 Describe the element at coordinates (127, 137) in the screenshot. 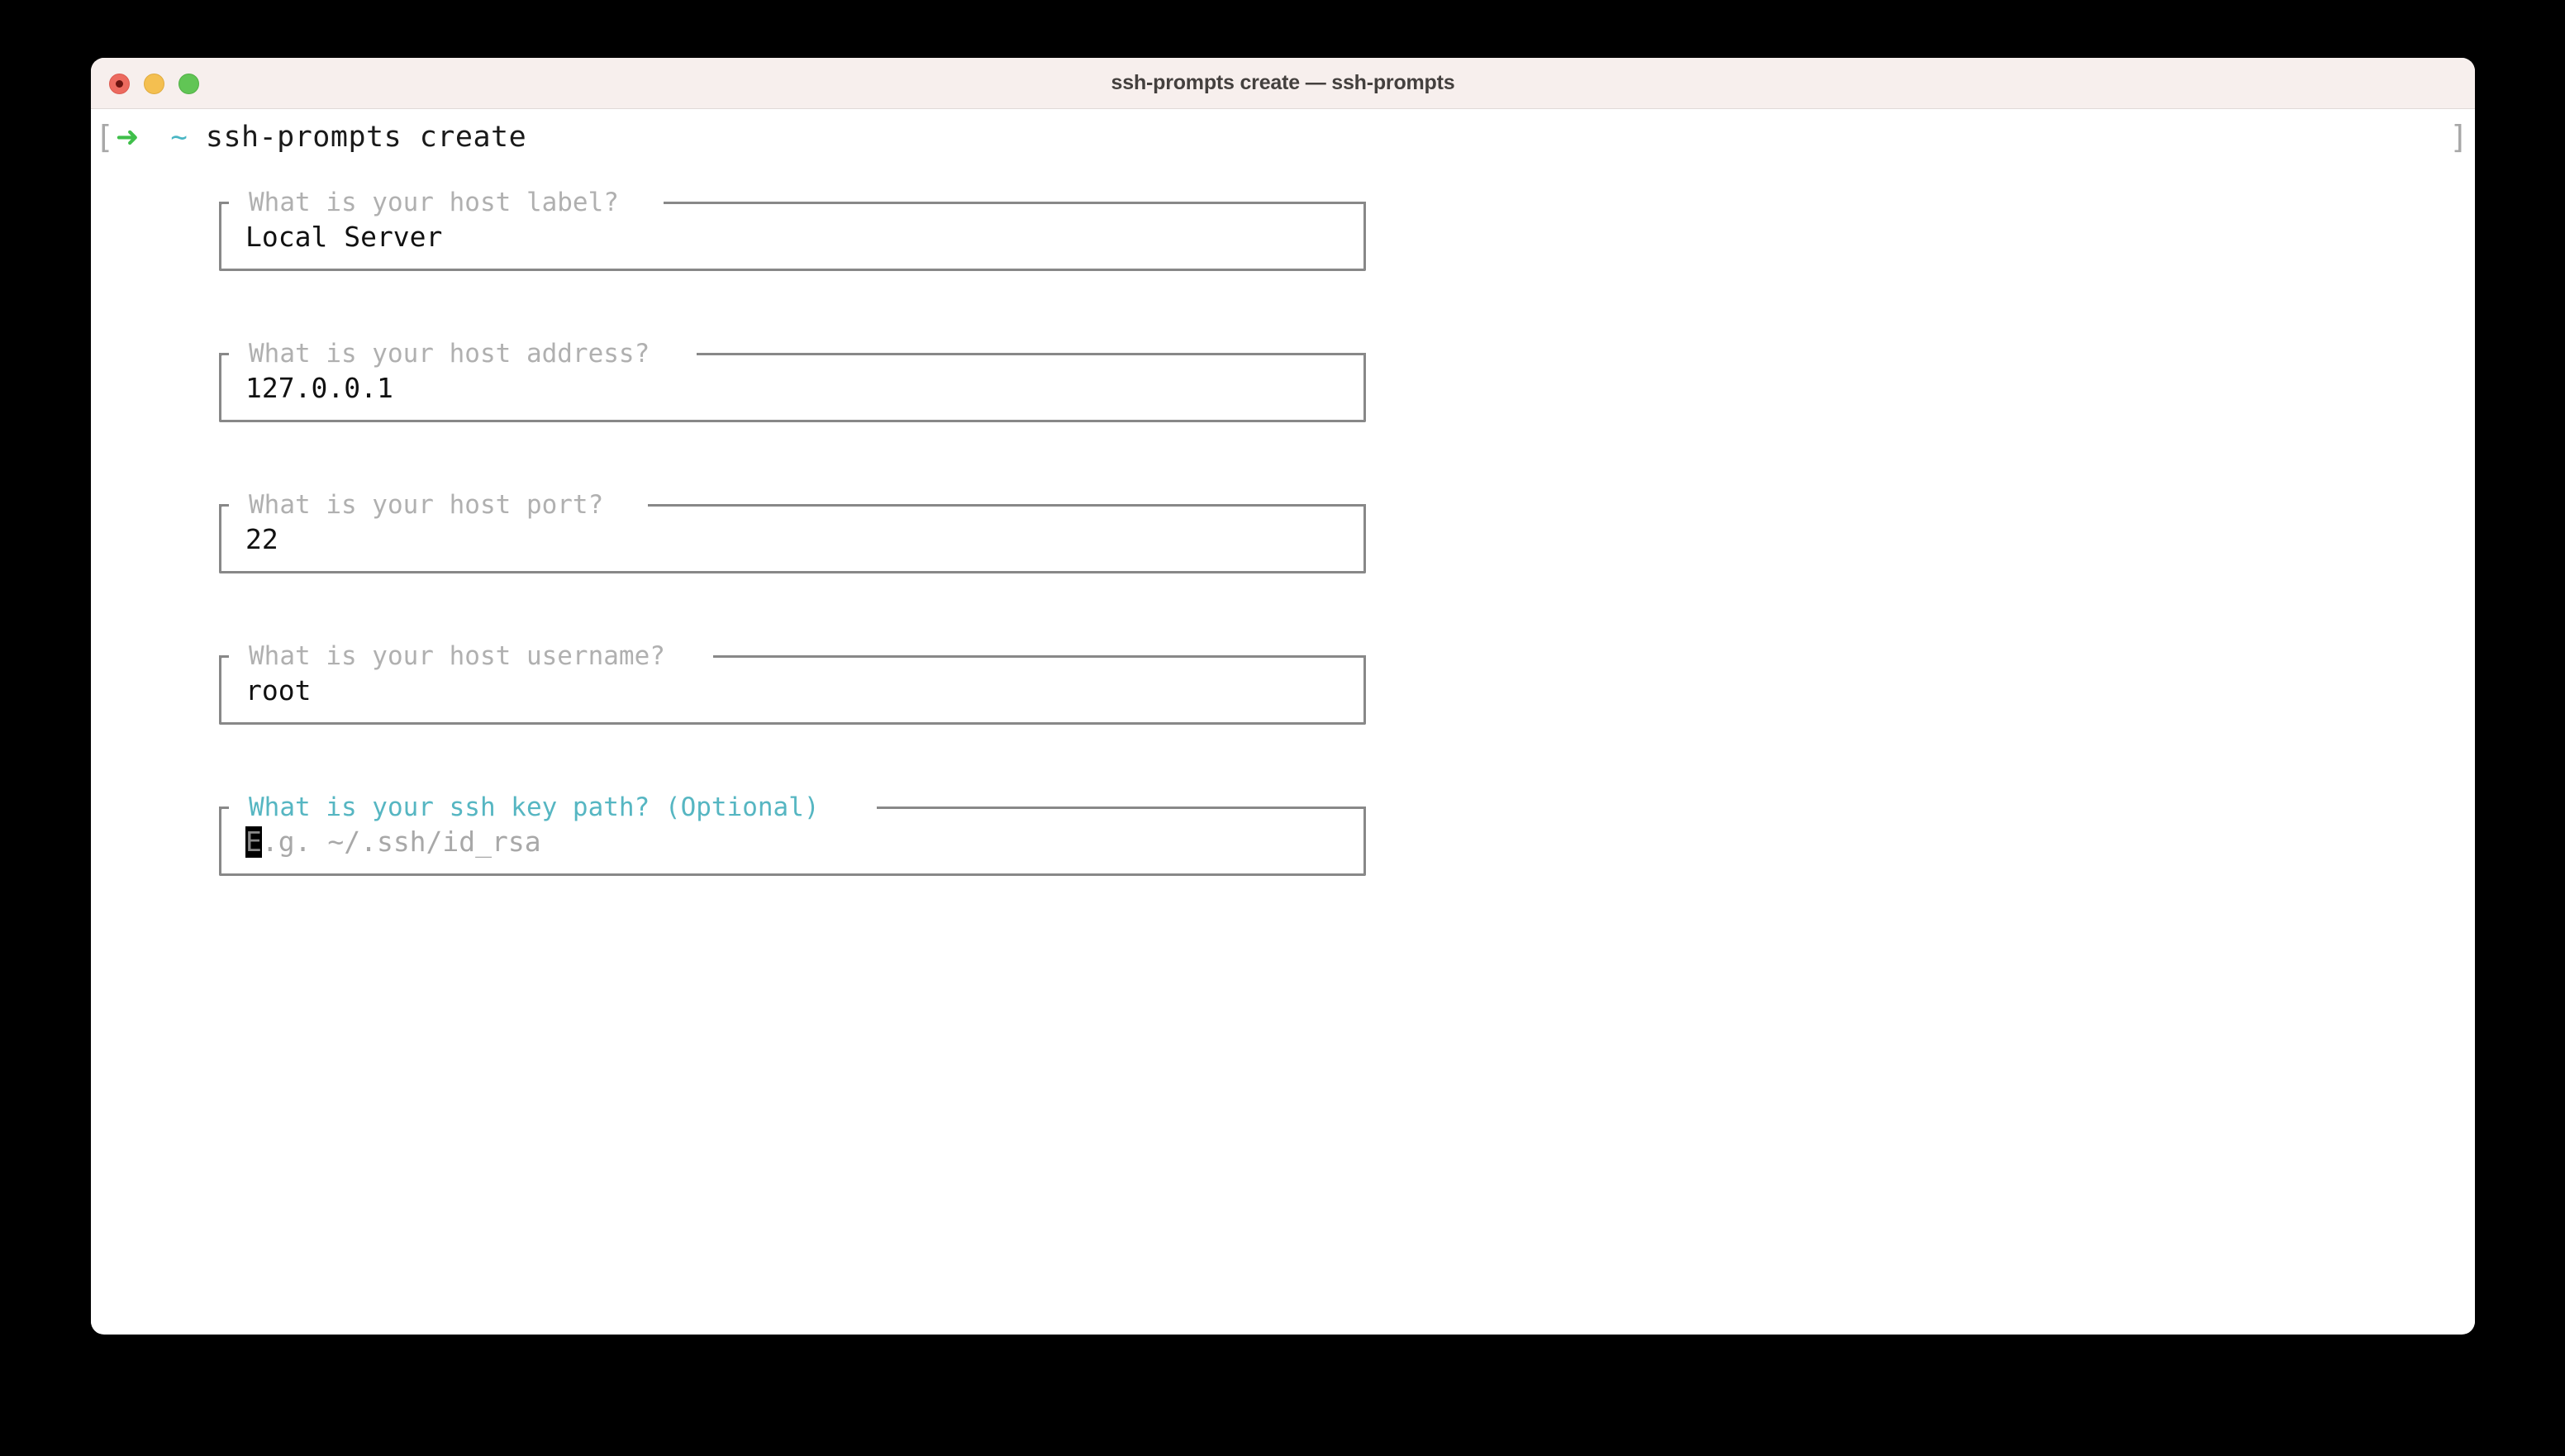

I see `prompt-arrow-icon: ➜` at that location.